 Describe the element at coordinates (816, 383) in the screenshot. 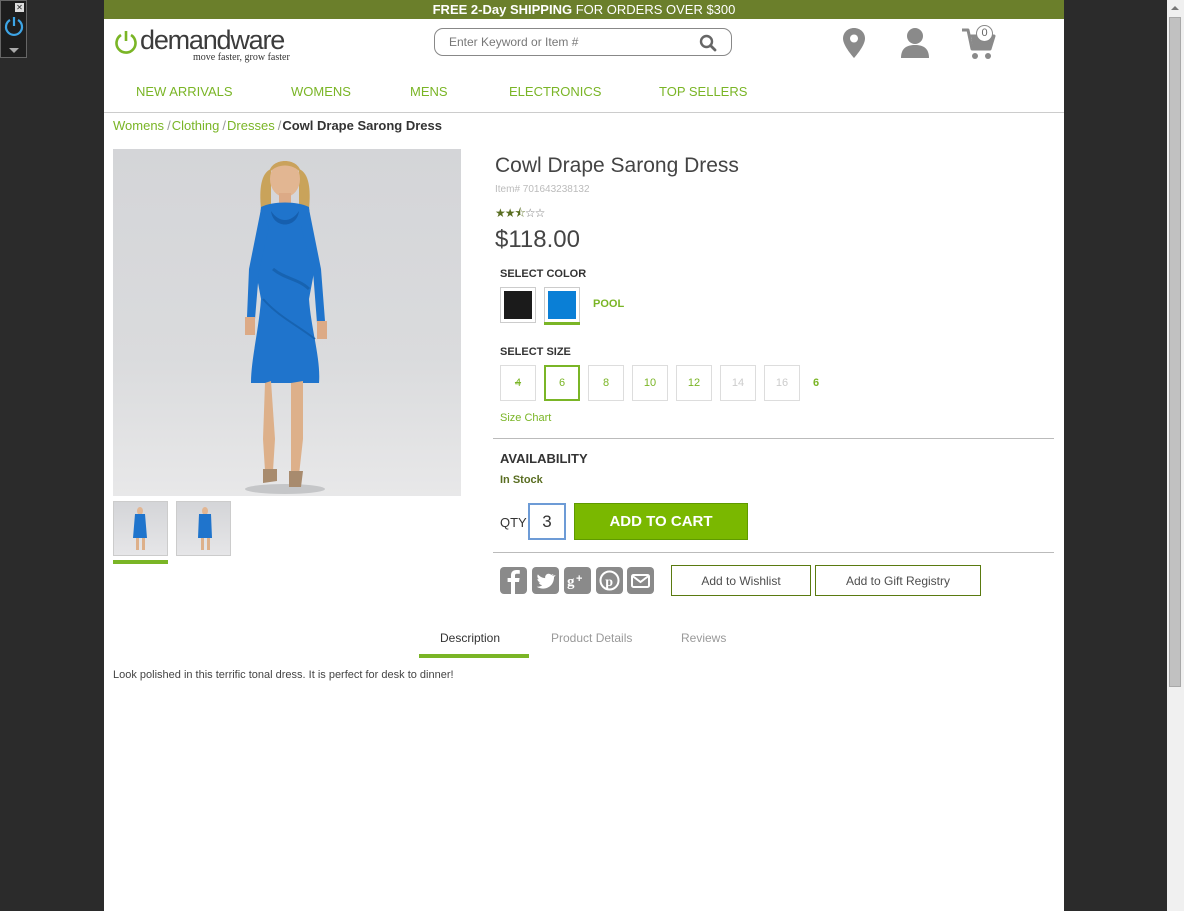

I see `selected-size: 6` at that location.